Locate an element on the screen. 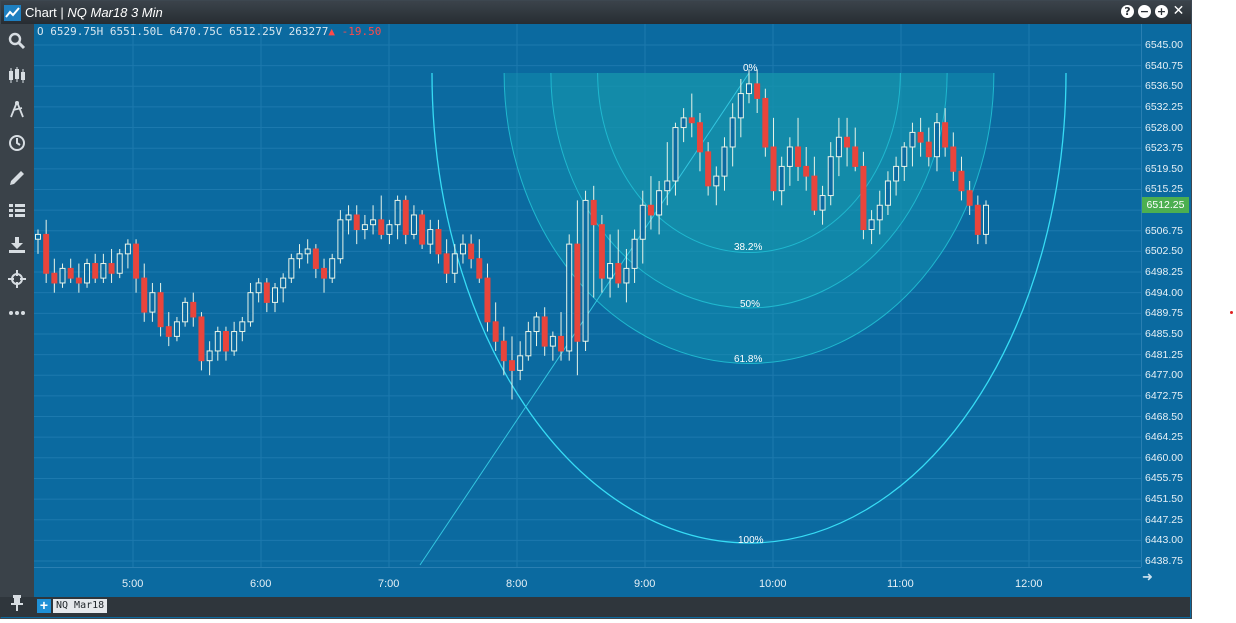  help-button: ? is located at coordinates (1127, 11).